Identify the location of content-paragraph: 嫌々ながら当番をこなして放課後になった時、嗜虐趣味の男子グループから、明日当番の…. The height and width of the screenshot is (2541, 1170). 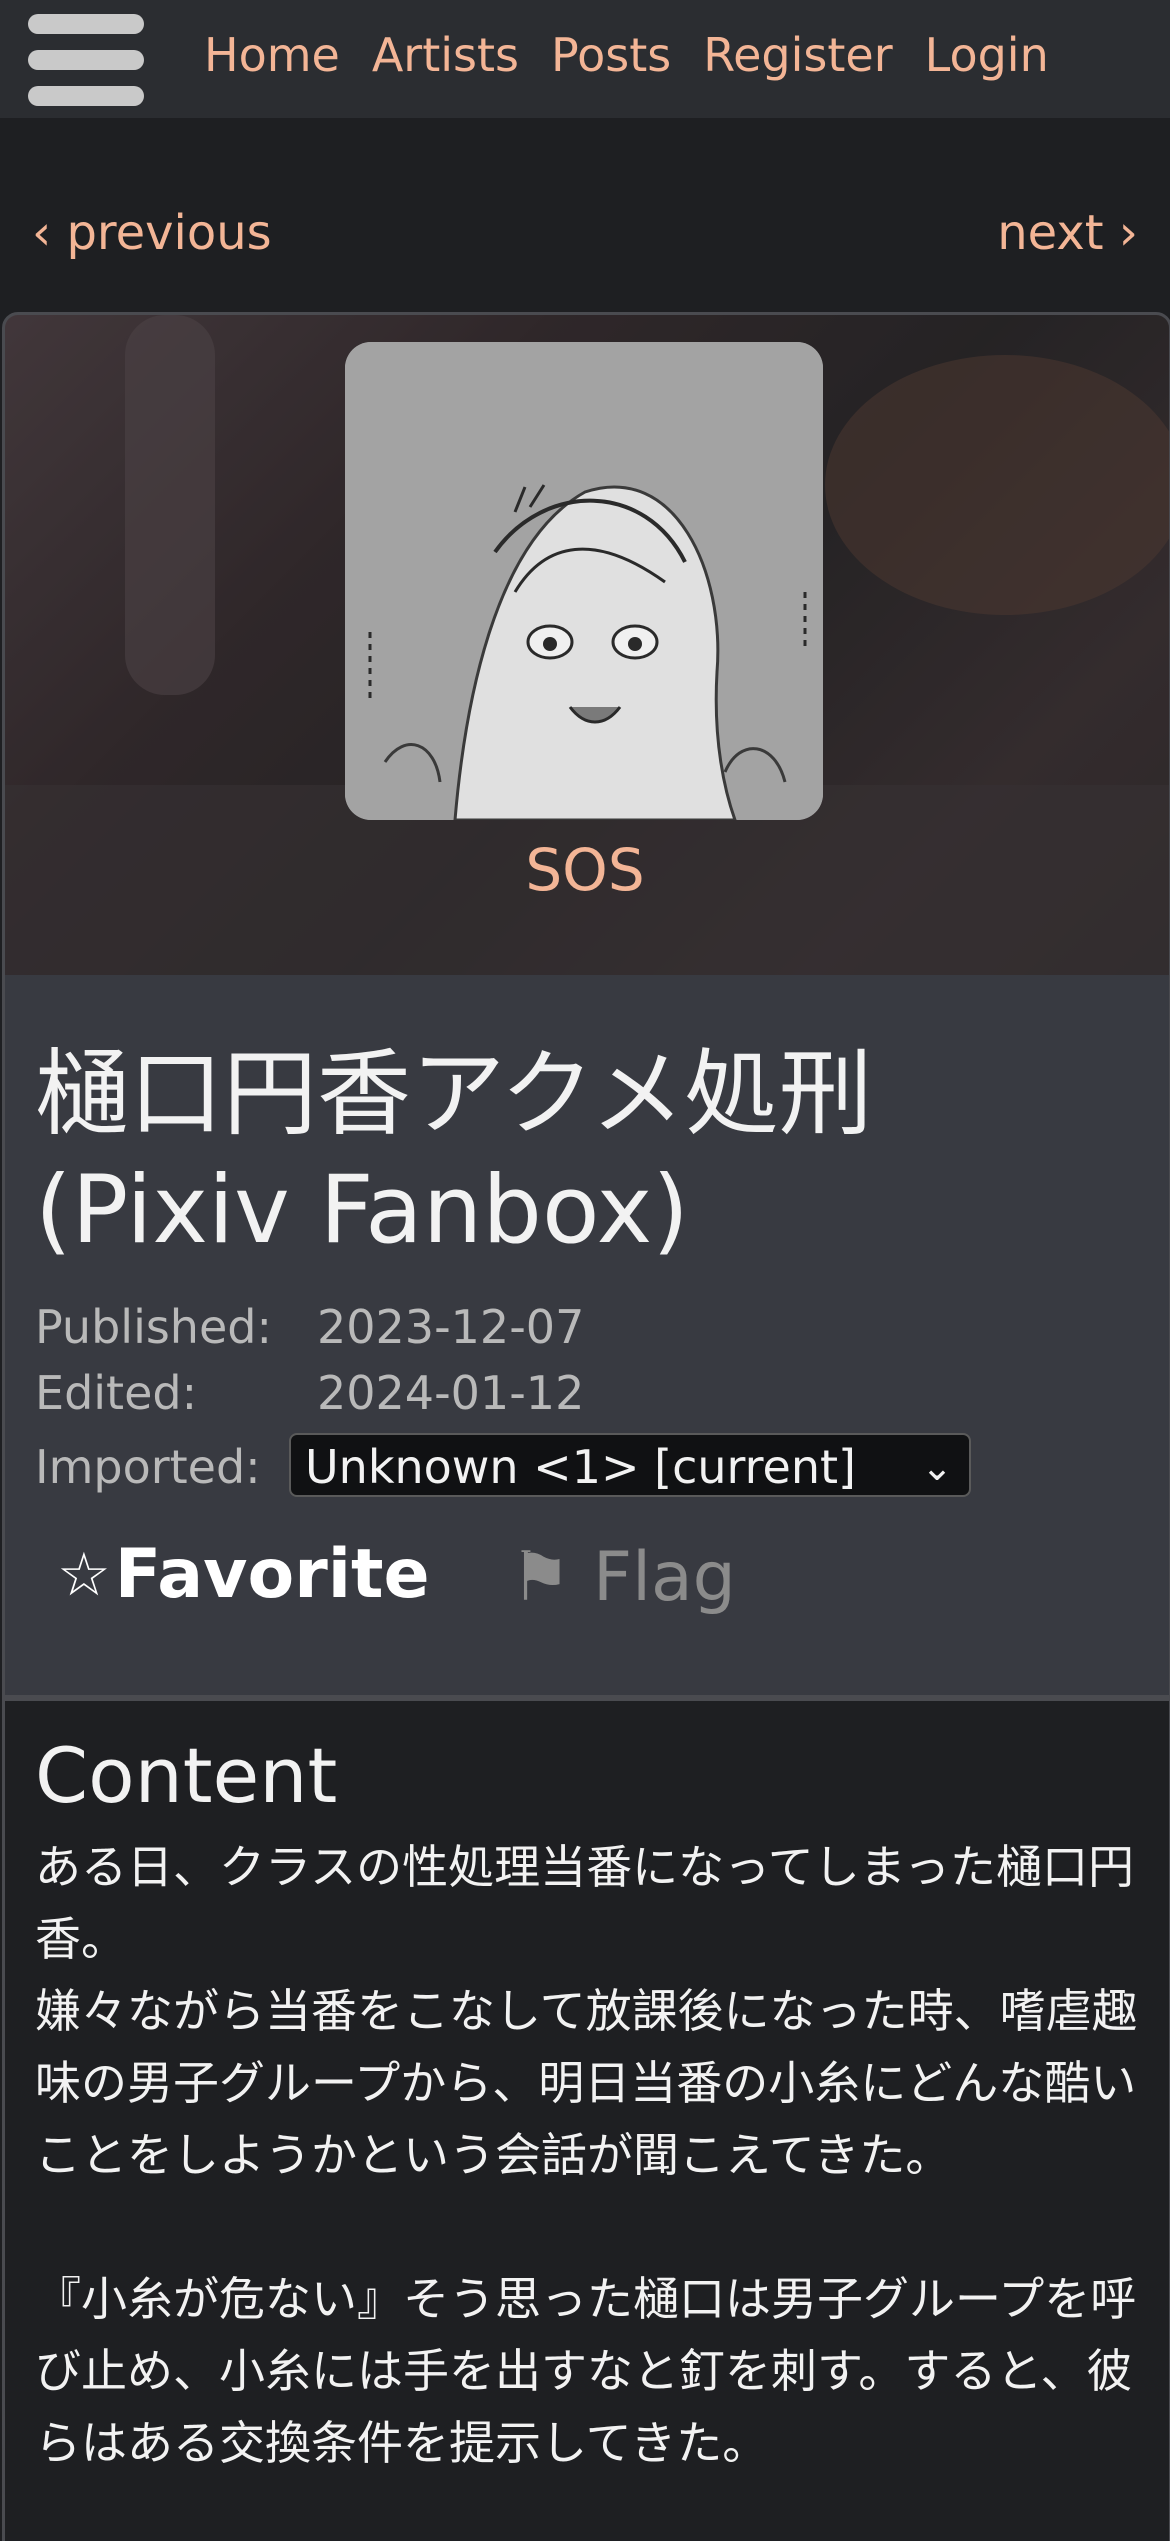
(586, 2083).